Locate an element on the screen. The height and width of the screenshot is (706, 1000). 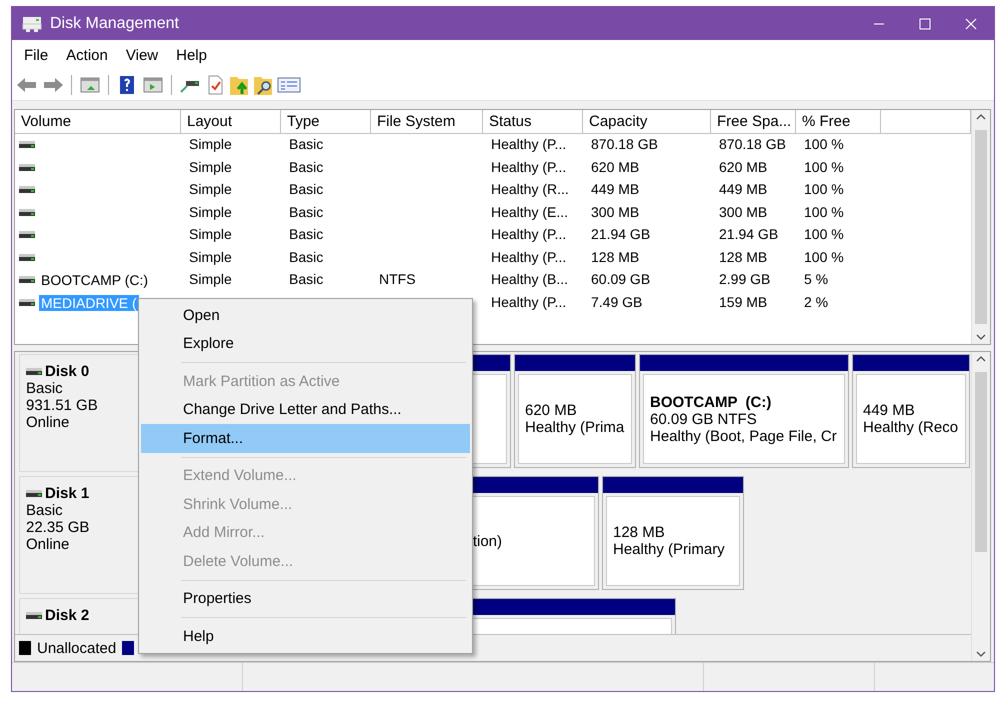
folder-search-icon is located at coordinates (263, 85).